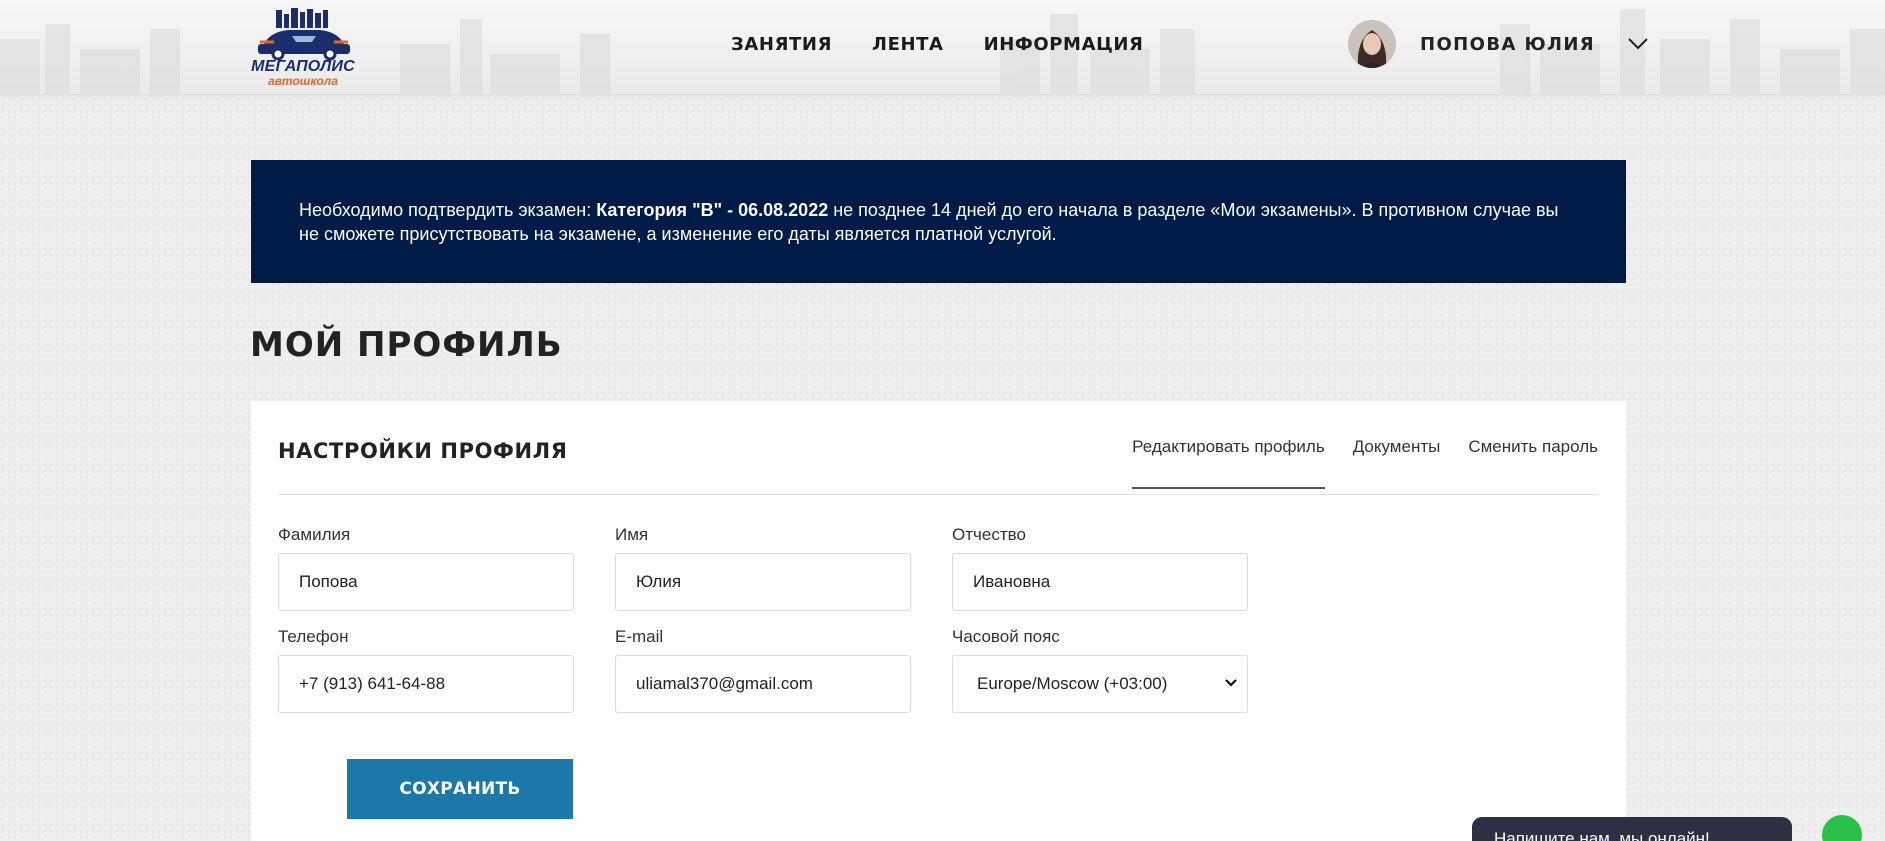  I want to click on nav-item-lessons: ЗАНЯТИЯ, so click(781, 44).